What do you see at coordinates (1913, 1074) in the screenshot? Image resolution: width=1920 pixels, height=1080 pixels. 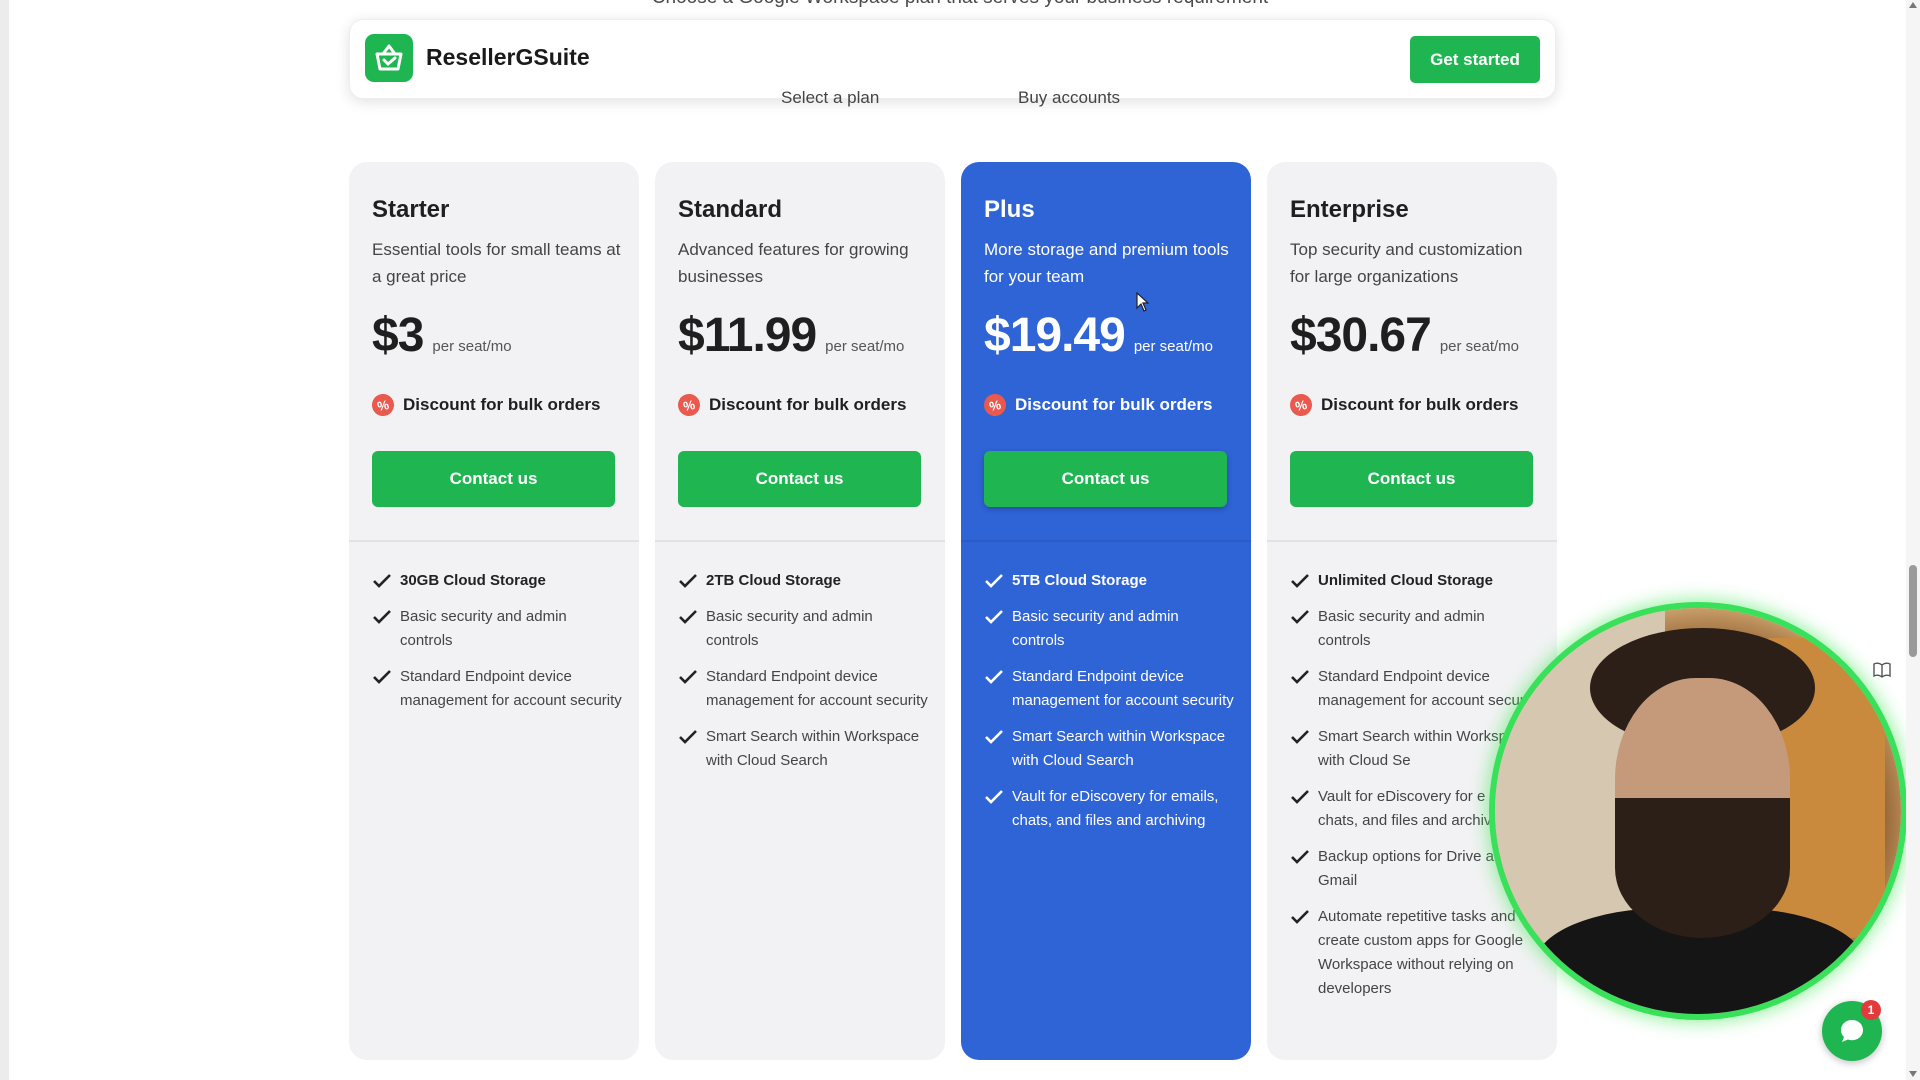 I see `scroll-down-arrow-icon` at bounding box center [1913, 1074].